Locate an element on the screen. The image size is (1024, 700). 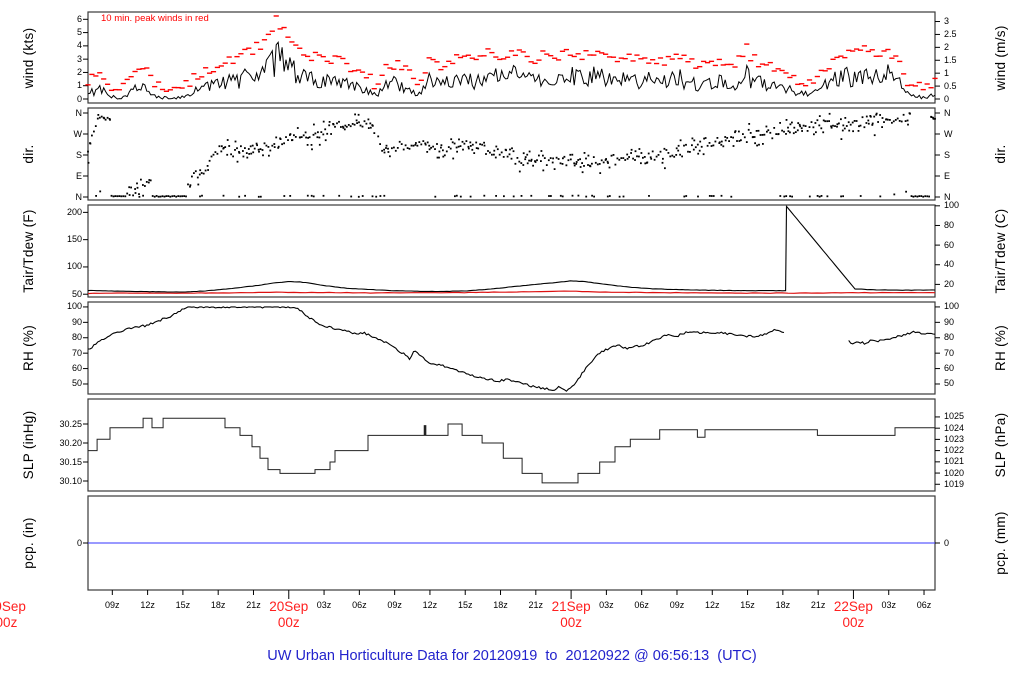
y-tick-label-left: 4 is located at coordinates (79, 45).